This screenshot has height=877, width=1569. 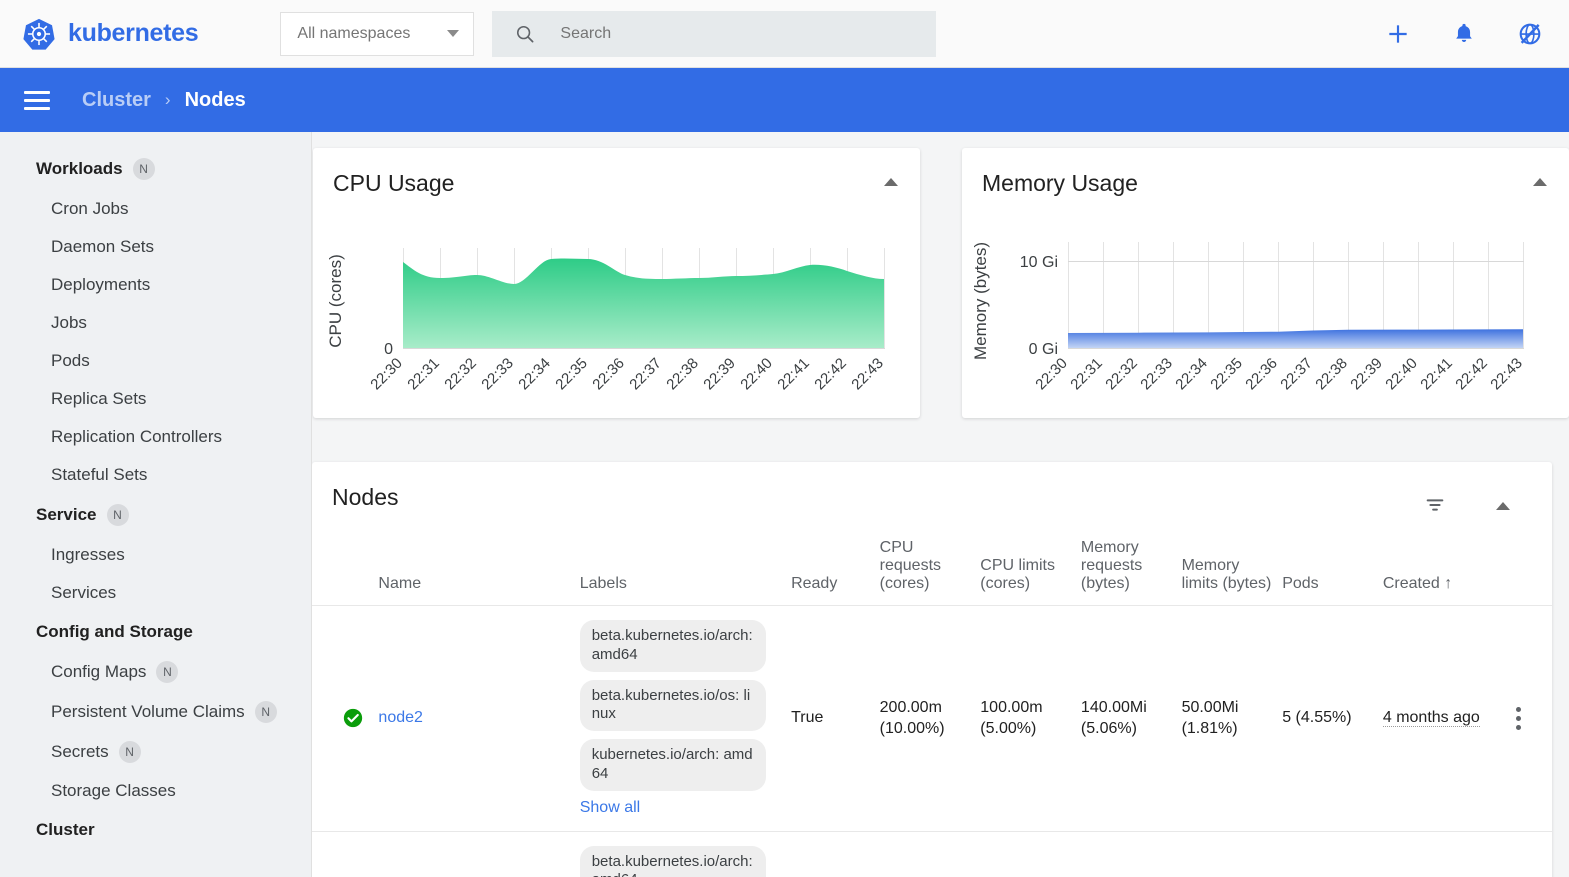 I want to click on sidebar-section-cluster: Cluster, so click(x=155, y=830).